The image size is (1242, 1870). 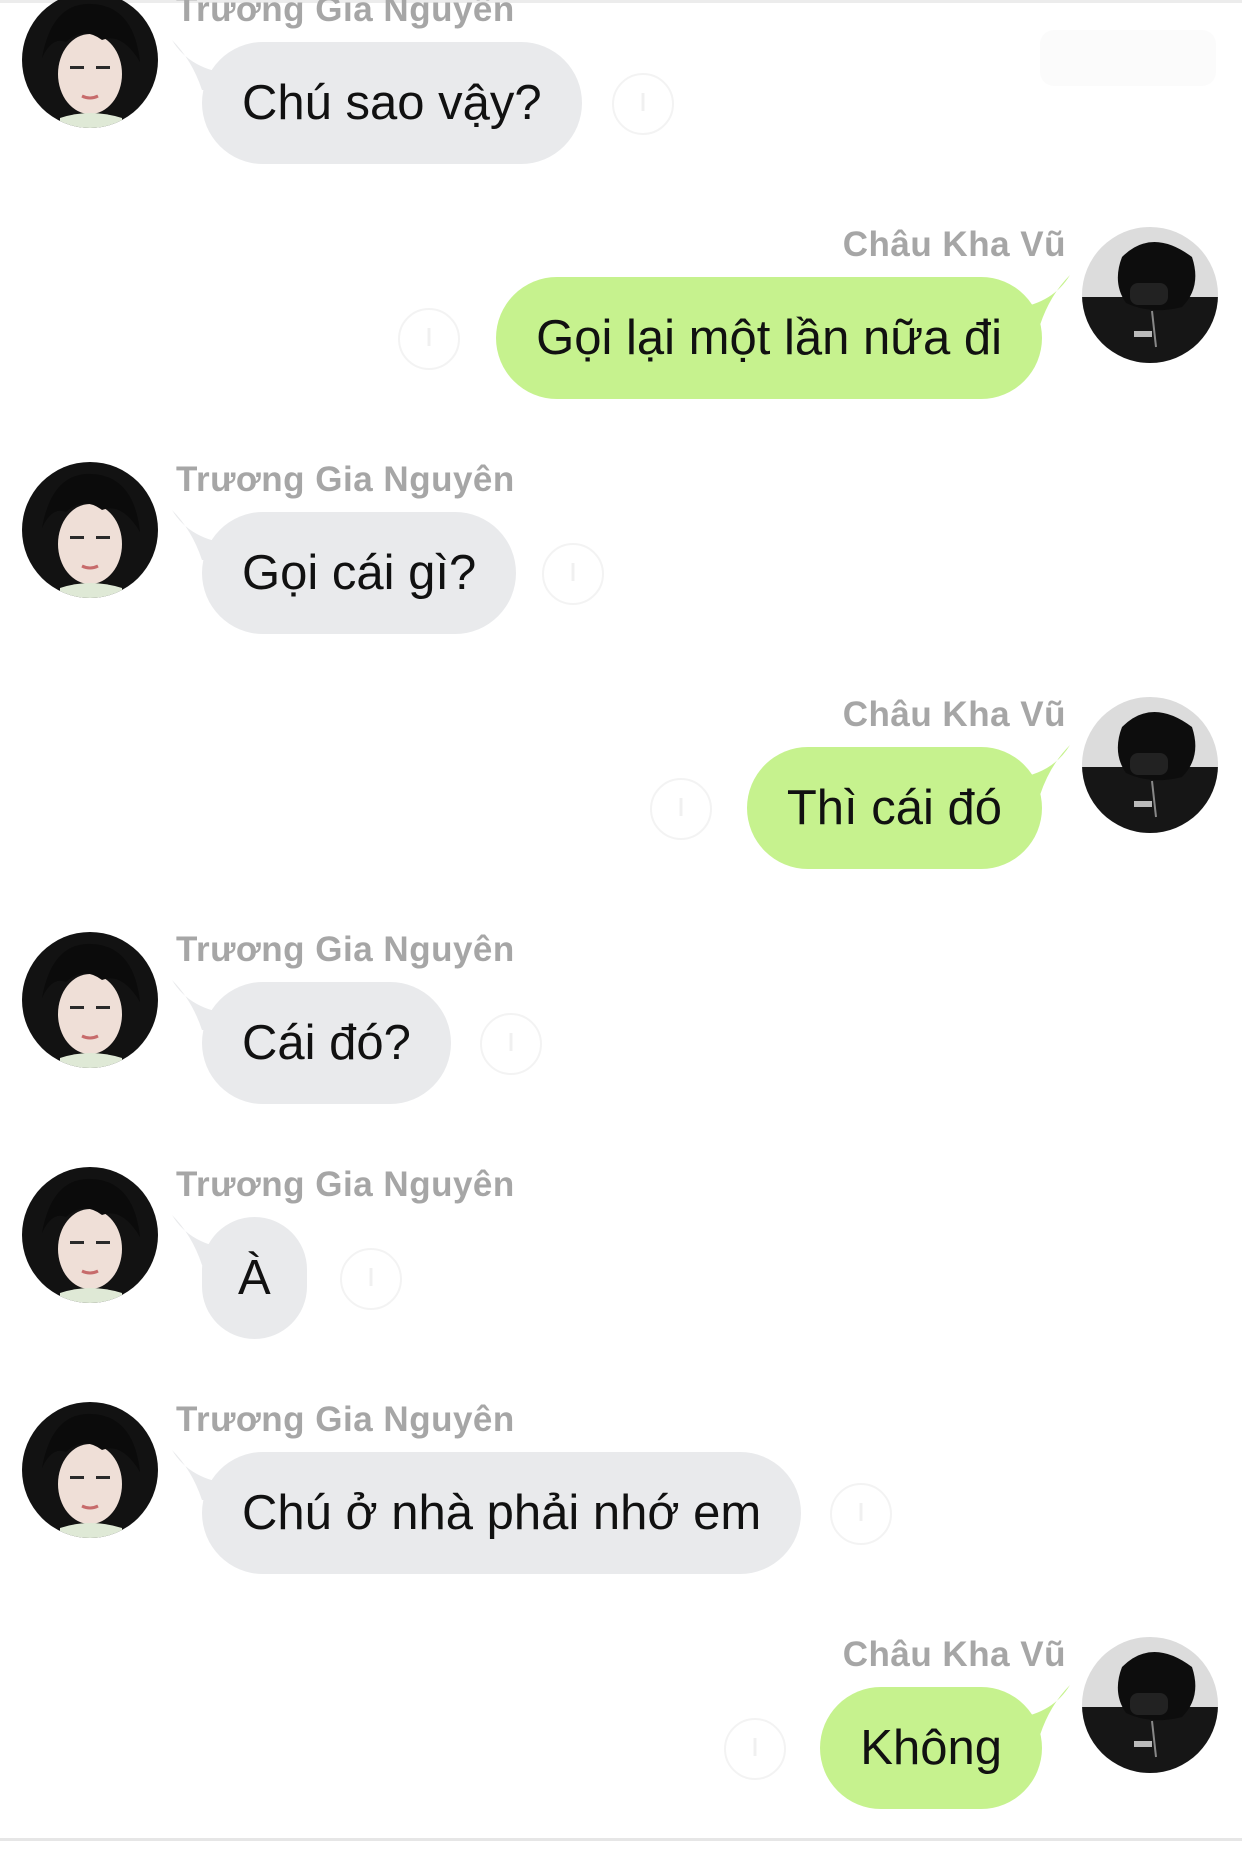 I want to click on message-row: Trương Gia Nguyên Chú sao vậy?, so click(x=621, y=112).